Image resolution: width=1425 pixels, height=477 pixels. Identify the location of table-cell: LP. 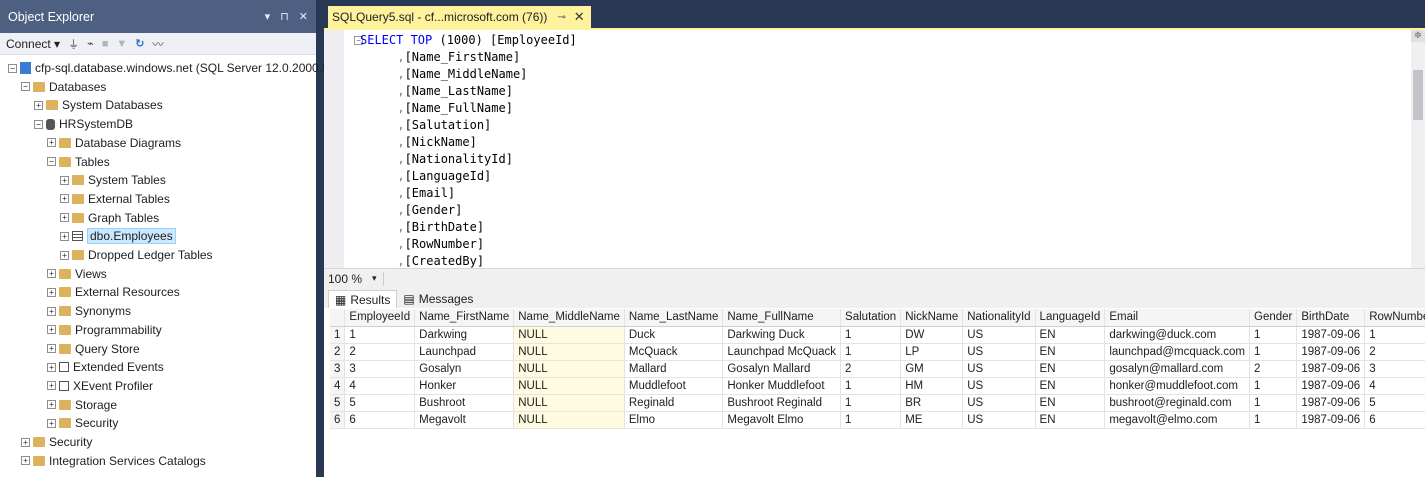
(932, 352).